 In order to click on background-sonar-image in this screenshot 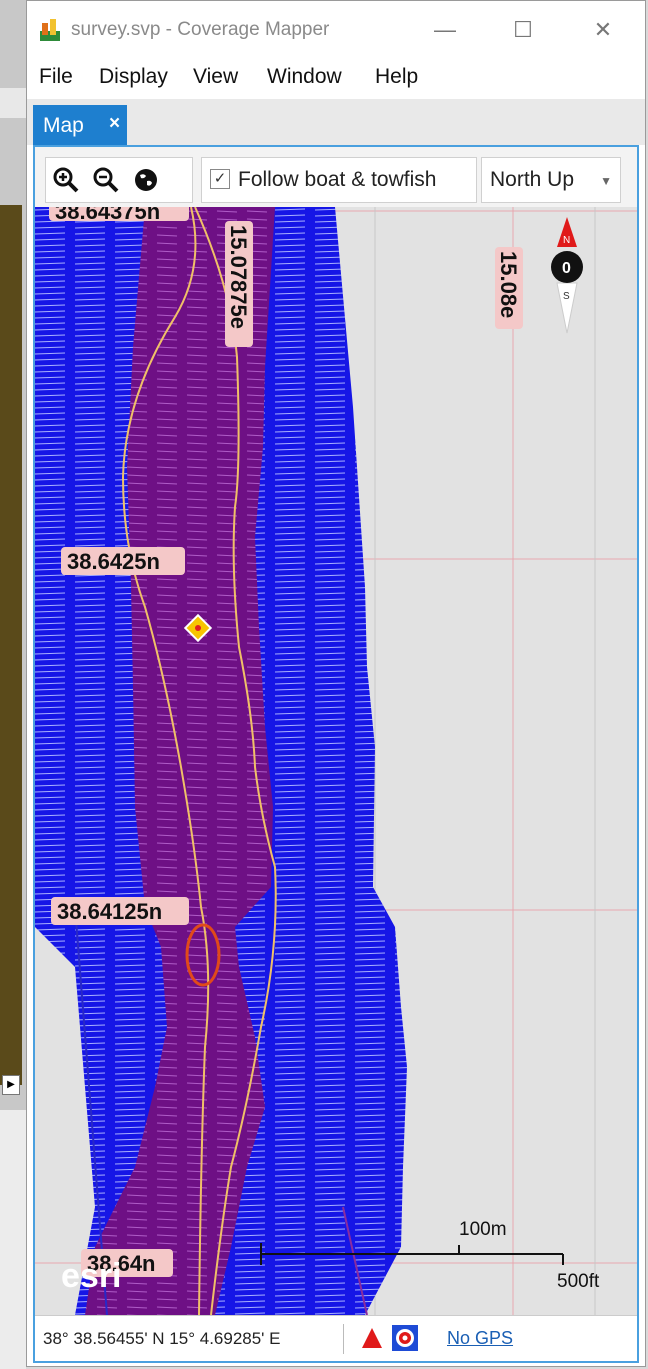, I will do `click(11, 645)`.